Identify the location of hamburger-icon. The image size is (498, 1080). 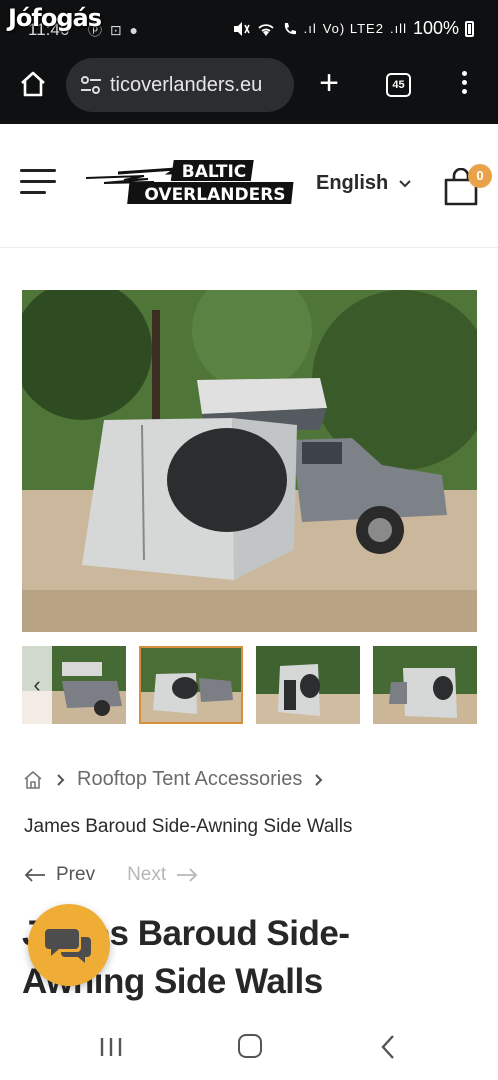
(38, 183).